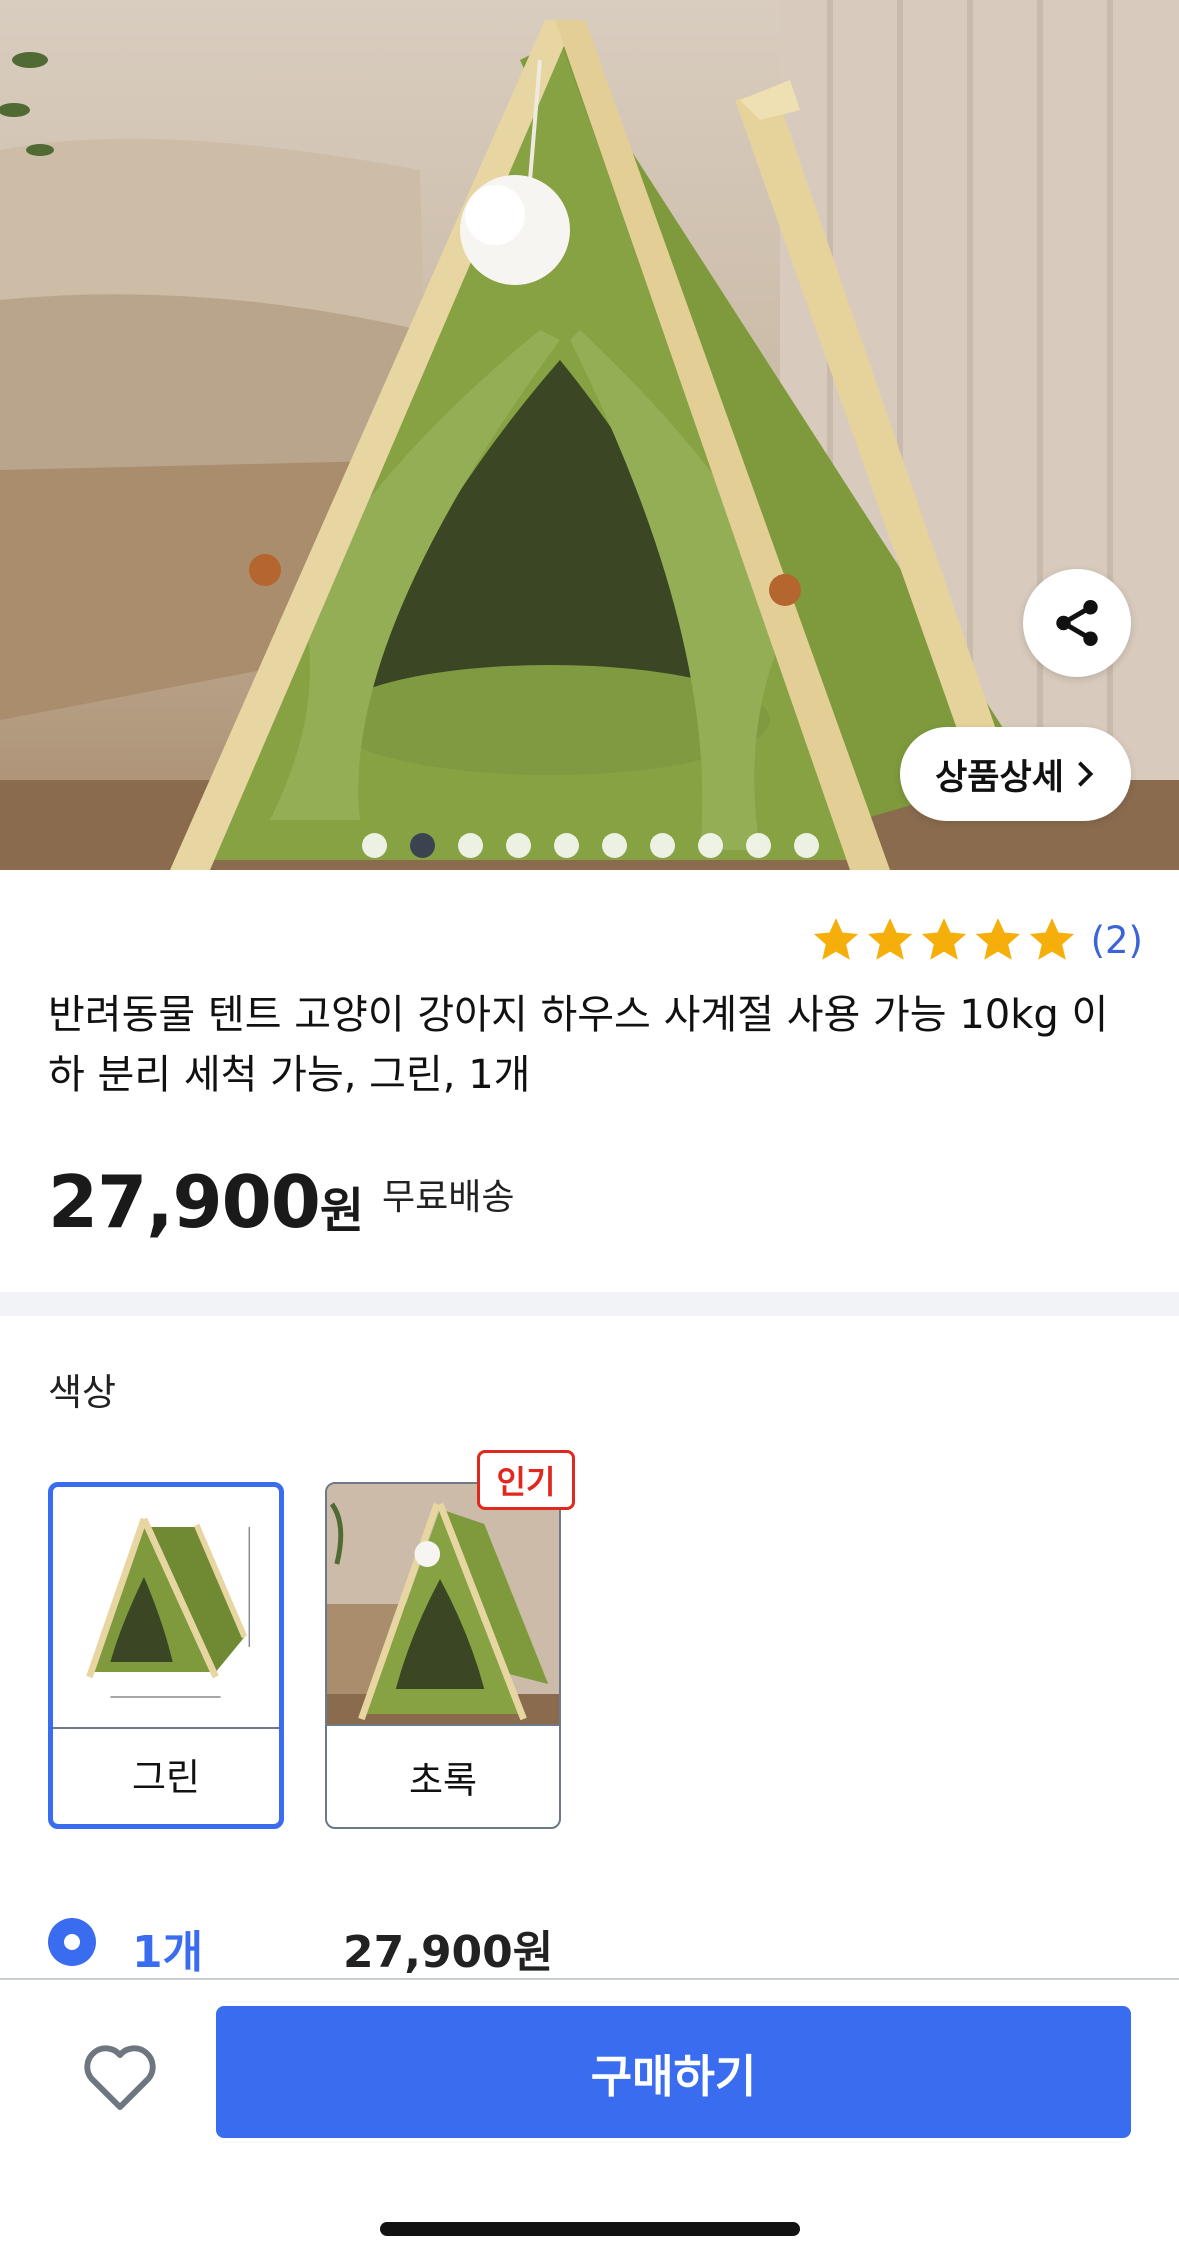  I want to click on bottom-action-bar: 구매하기, so click(589, 2120).